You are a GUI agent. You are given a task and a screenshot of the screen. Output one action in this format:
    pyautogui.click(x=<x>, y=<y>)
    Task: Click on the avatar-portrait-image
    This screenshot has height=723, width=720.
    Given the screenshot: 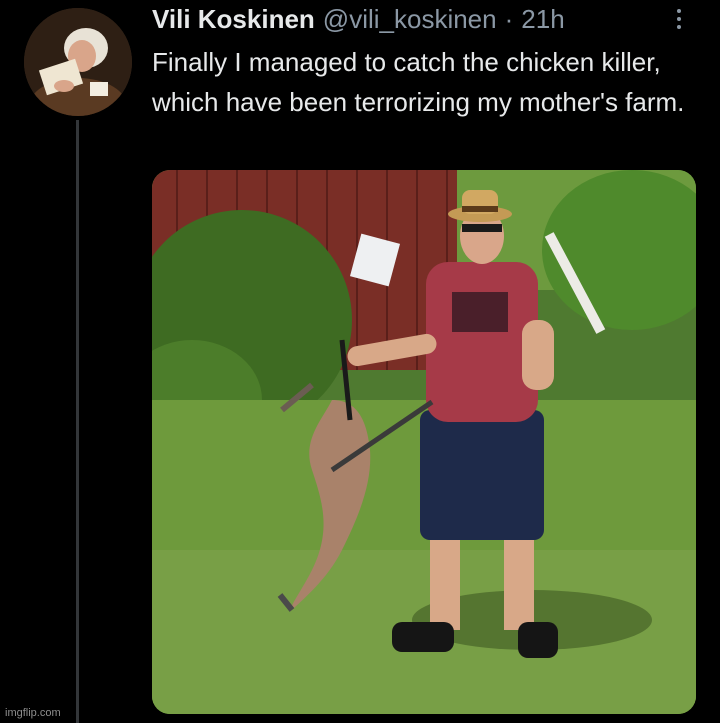 What is the action you would take?
    pyautogui.click(x=78, y=62)
    